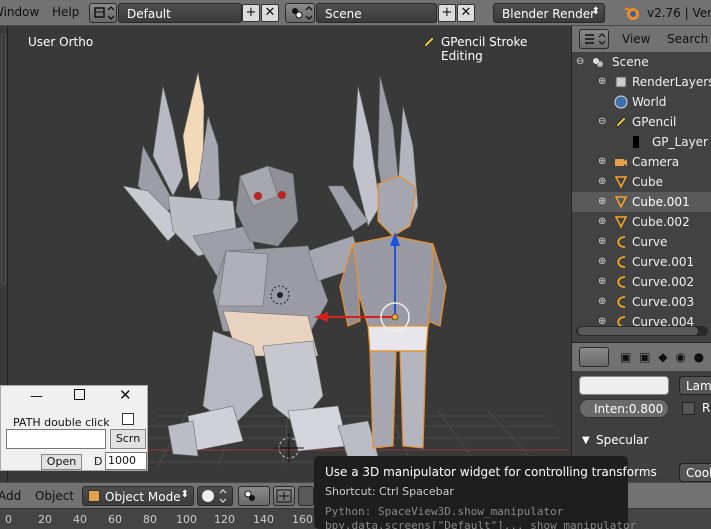 This screenshot has width=711, height=529. I want to click on outliner-row-cube-001: ⊕ Cube.001, so click(641, 202).